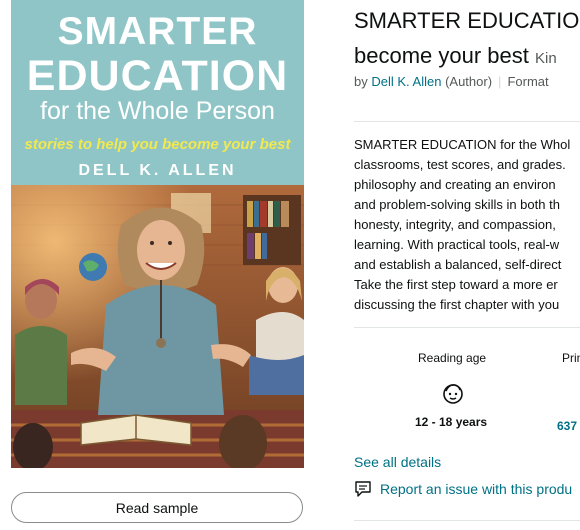 The height and width of the screenshot is (530, 580). I want to click on product-title: SMARTER EDUCATIO, so click(467, 20).